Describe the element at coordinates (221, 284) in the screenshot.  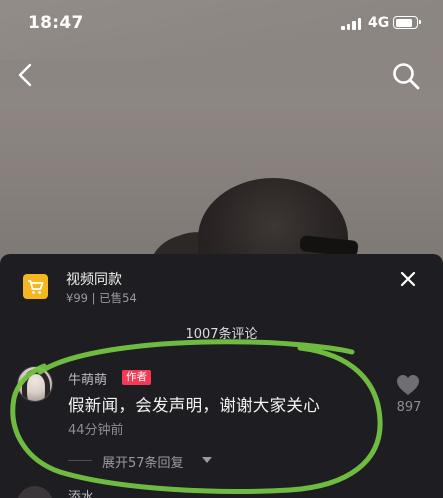
I see `product-card: 视频同款 ¥99 | 已售54` at that location.